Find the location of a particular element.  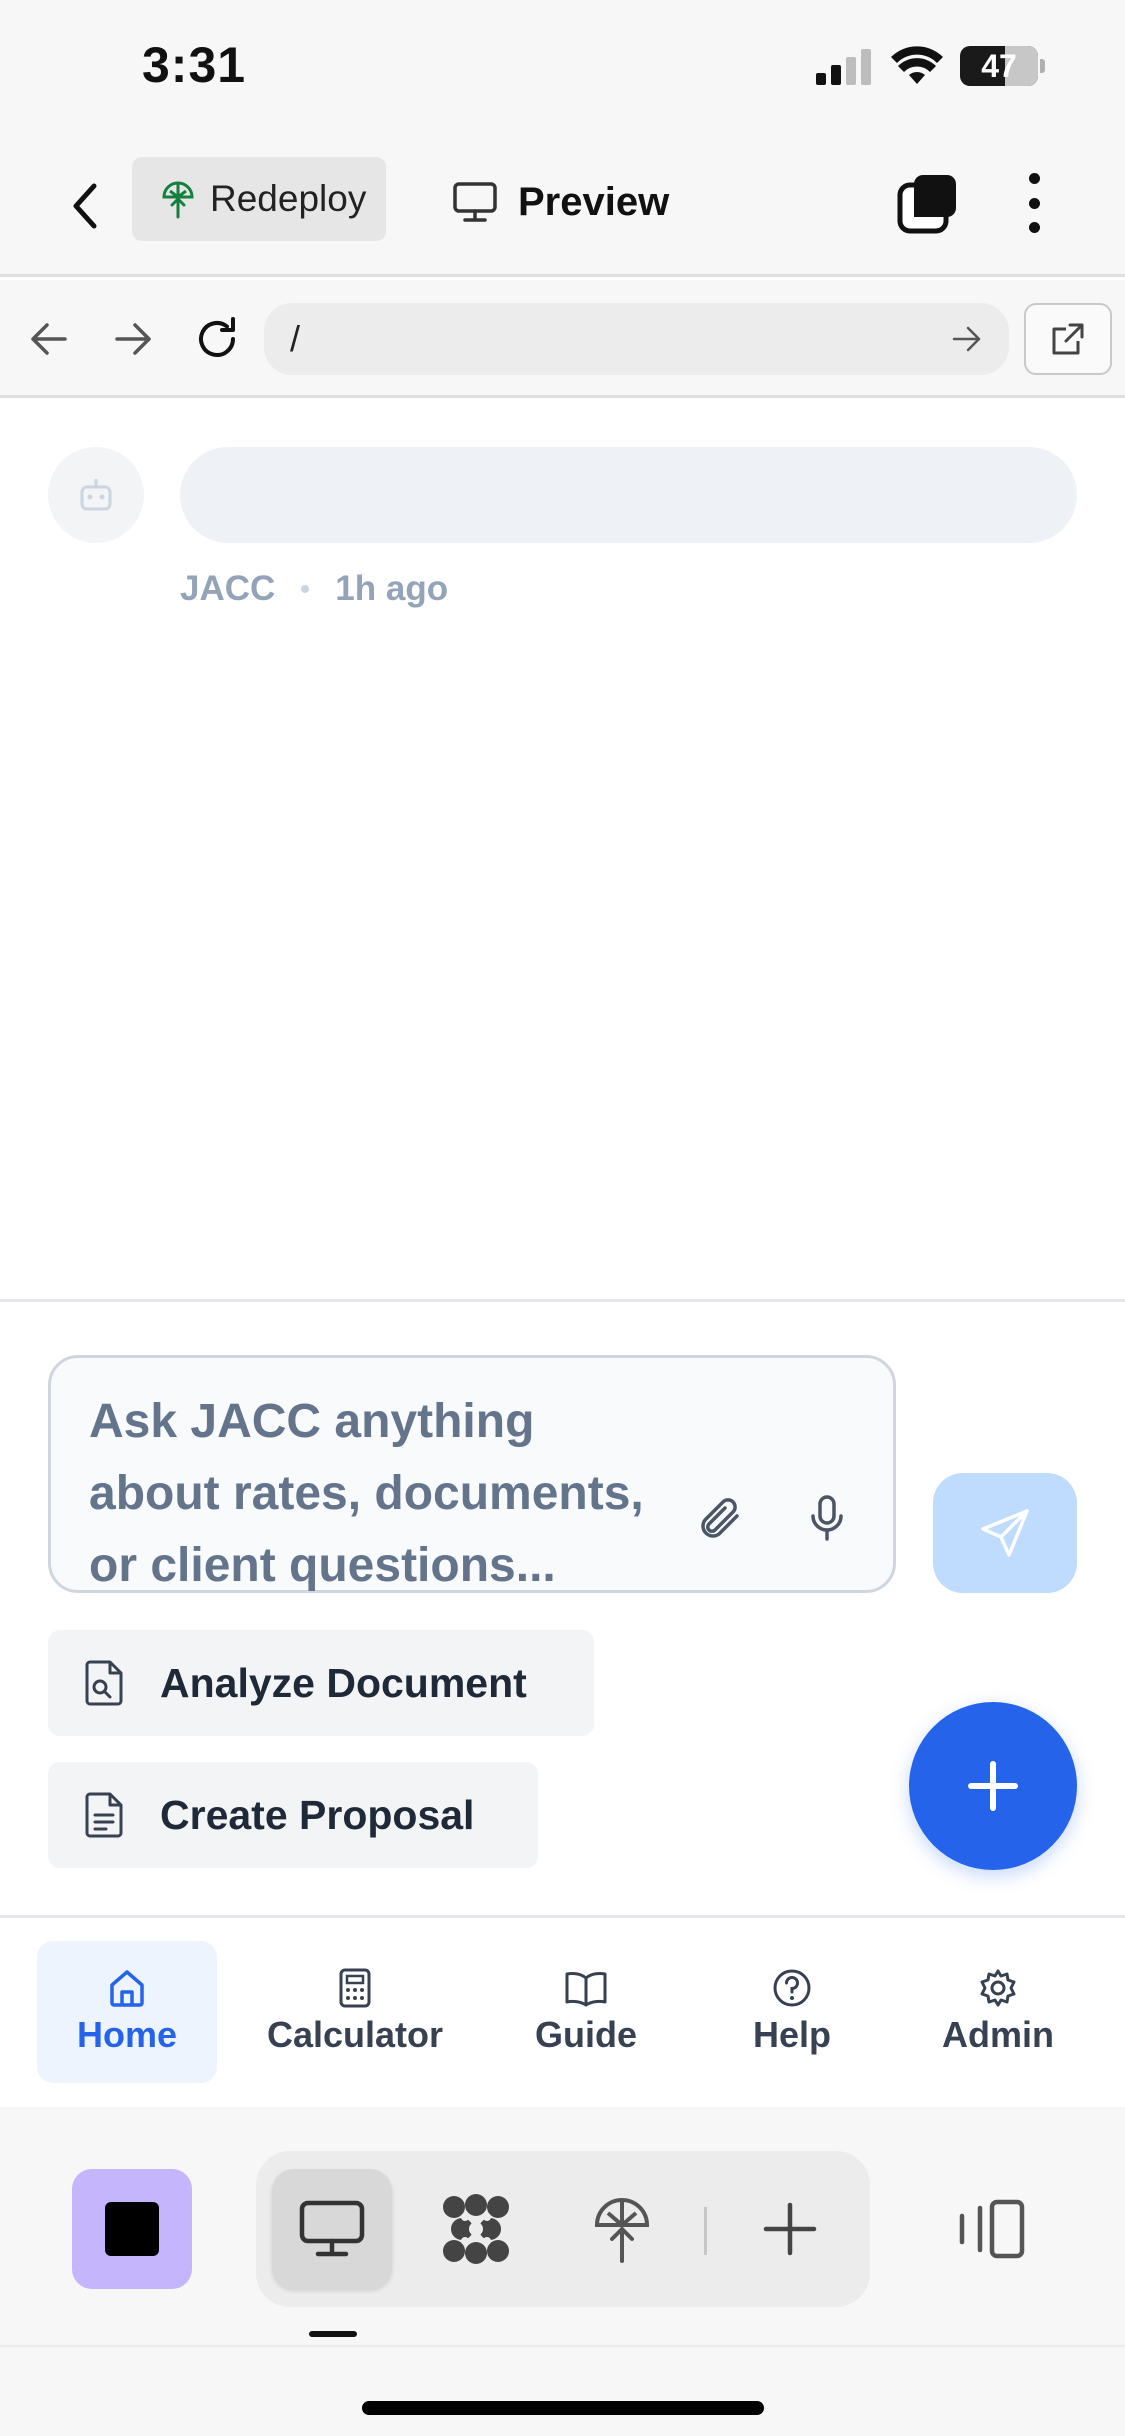

more-options-button is located at coordinates (1034, 203).